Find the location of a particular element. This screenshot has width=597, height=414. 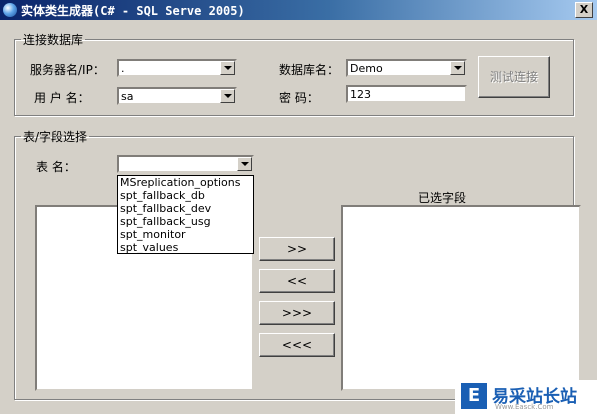

password-value: 123 is located at coordinates (360, 94).